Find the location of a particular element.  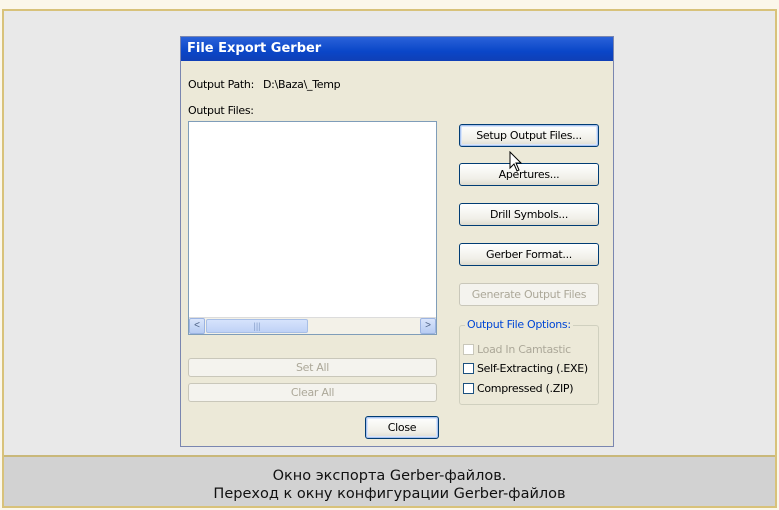

load-in-camtastic-checkbox: Load In Camtastic is located at coordinates (517, 350).